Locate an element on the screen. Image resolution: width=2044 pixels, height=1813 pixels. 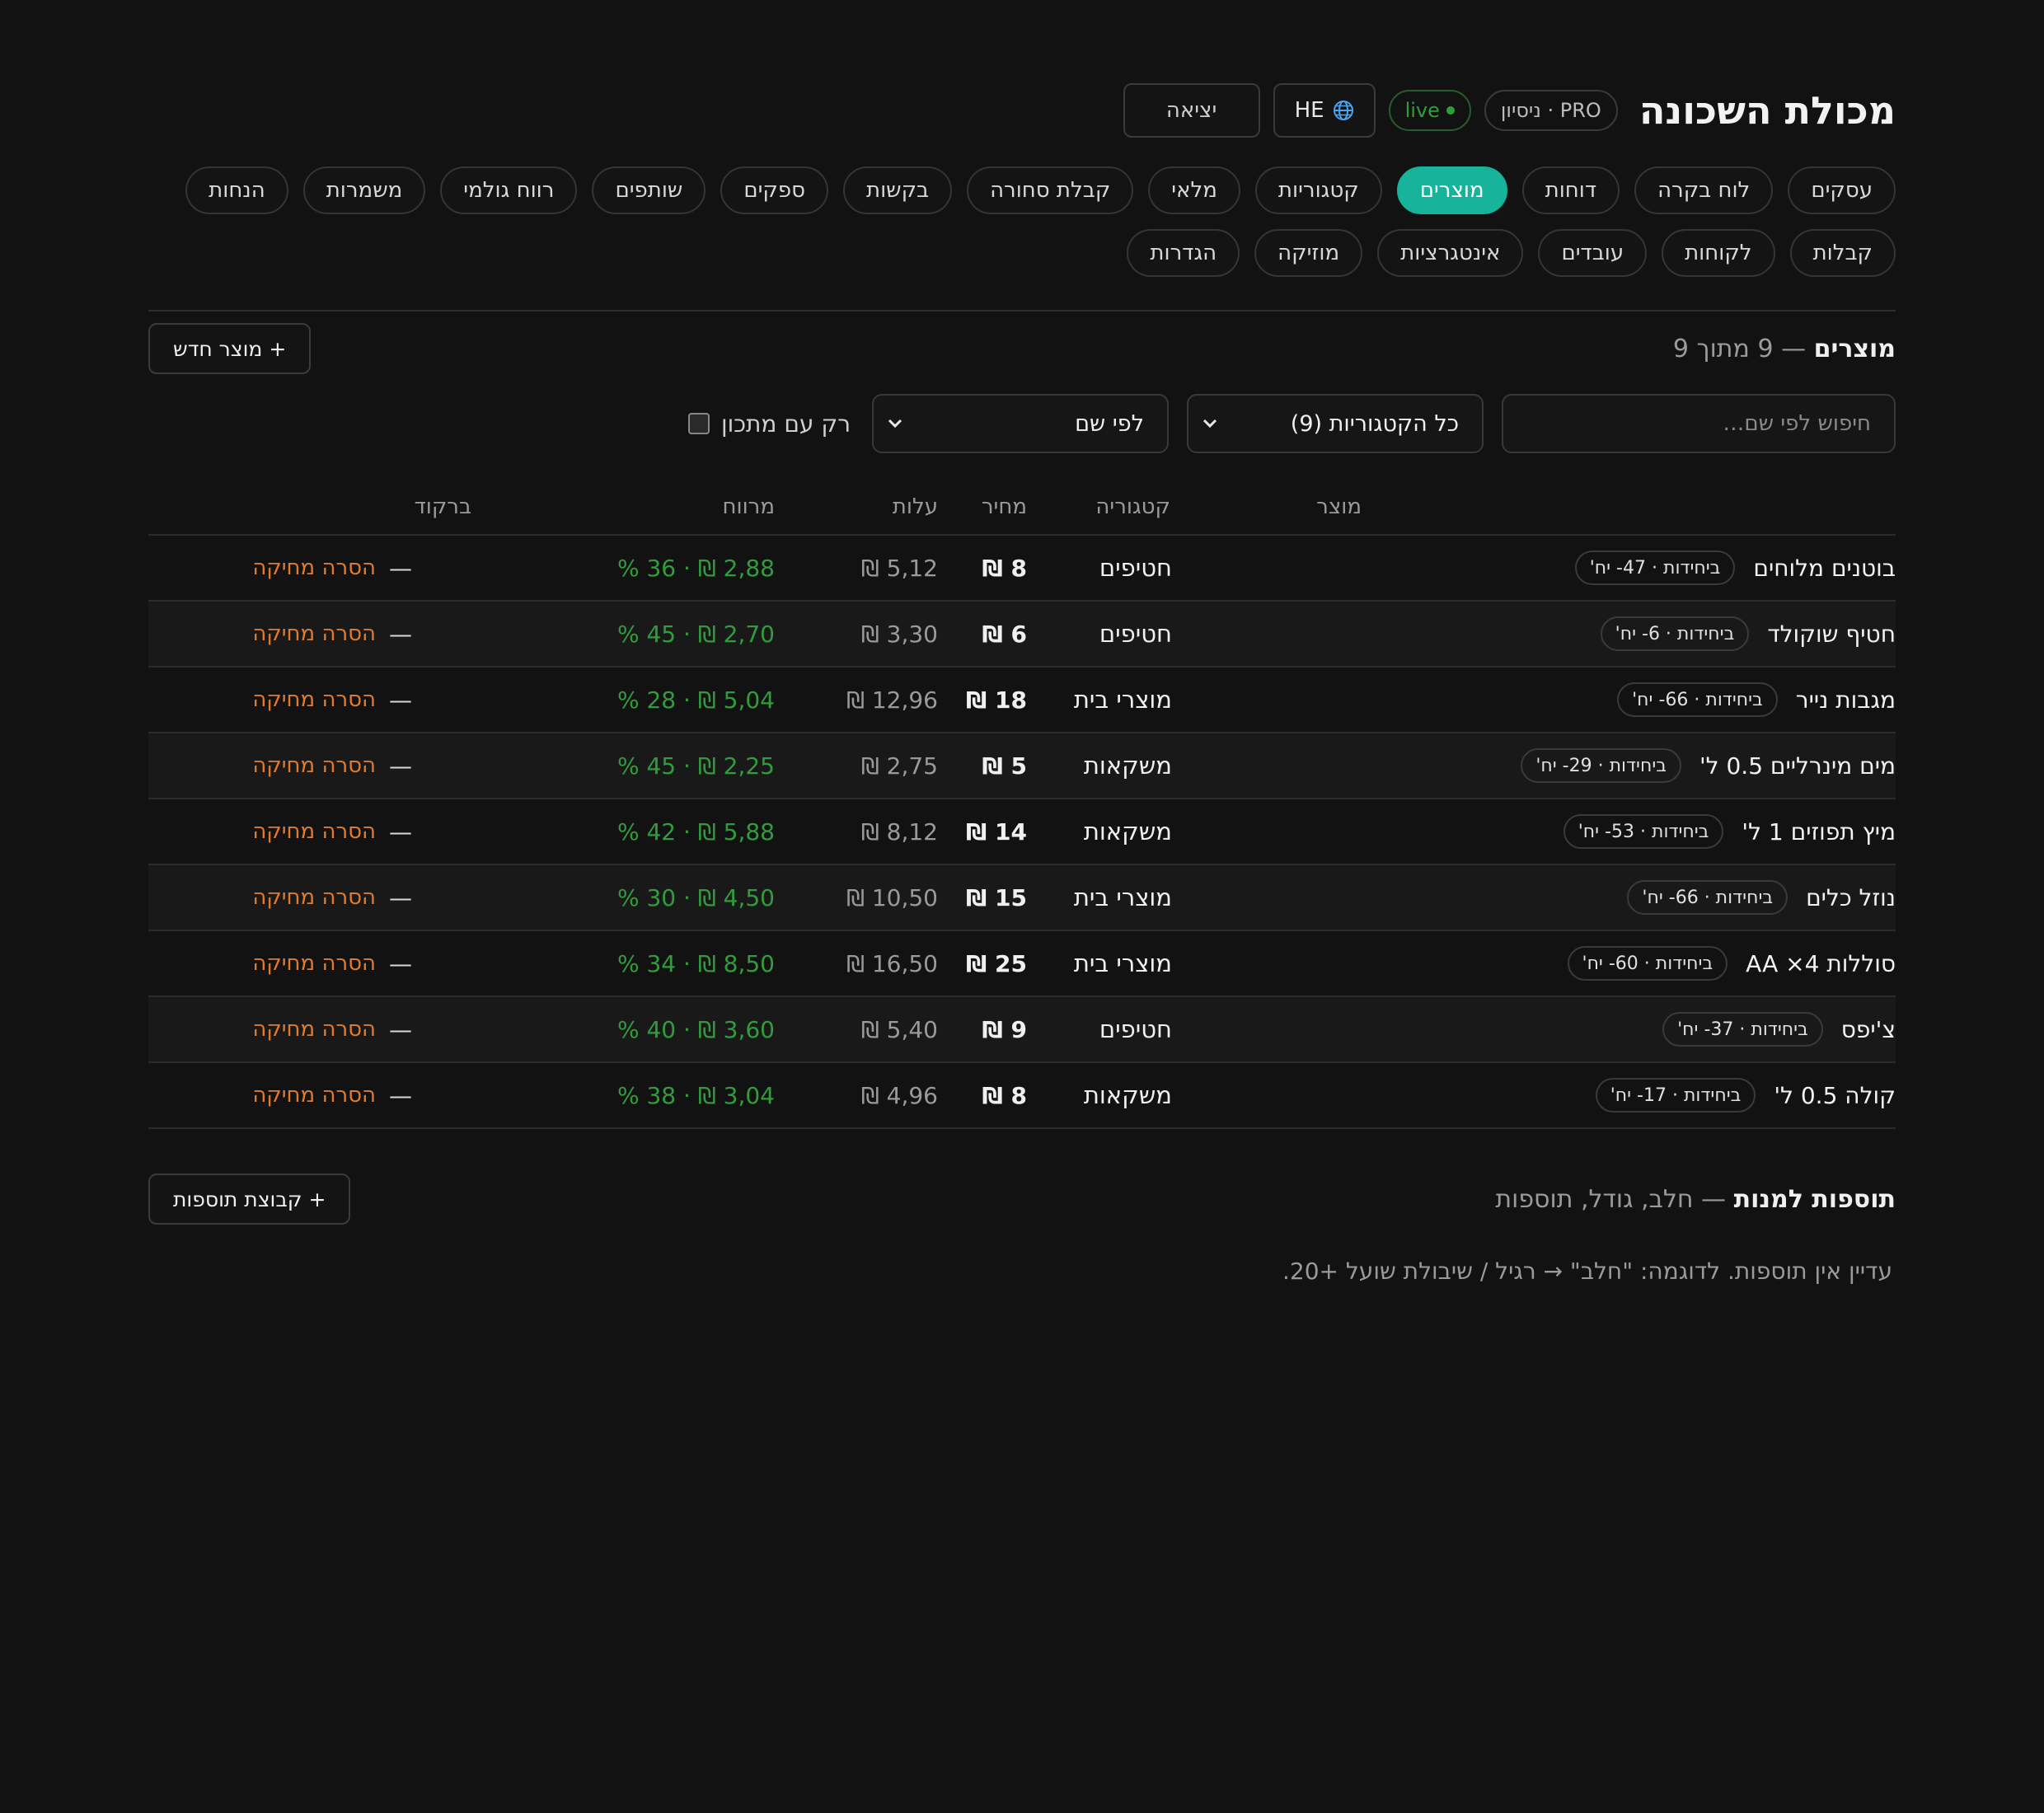
sort-select: לפי שם is located at coordinates (1020, 423).